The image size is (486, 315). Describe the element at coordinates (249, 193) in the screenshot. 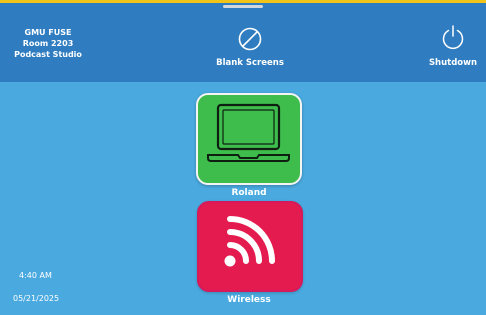

I see `roland-label: Roland` at that location.